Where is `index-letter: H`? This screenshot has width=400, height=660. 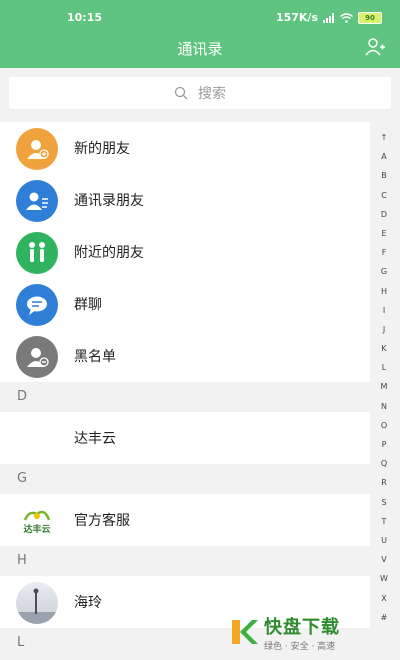 index-letter: H is located at coordinates (384, 291).